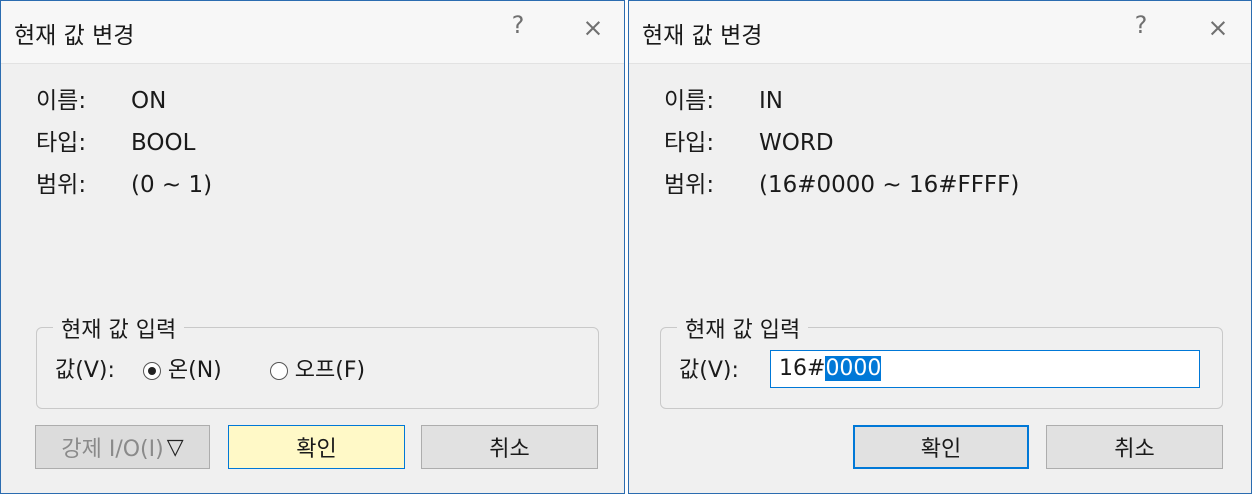 Image resolution: width=1252 pixels, height=496 pixels. I want to click on value-selected-text: 0000, so click(853, 368).